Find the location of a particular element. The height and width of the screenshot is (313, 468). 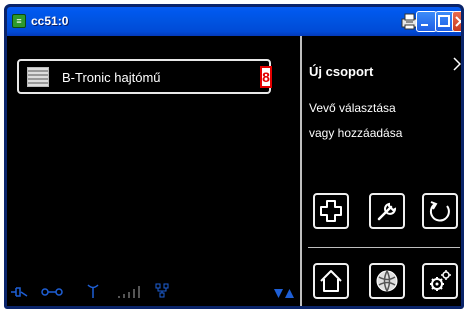

minimize-button is located at coordinates (426, 21).